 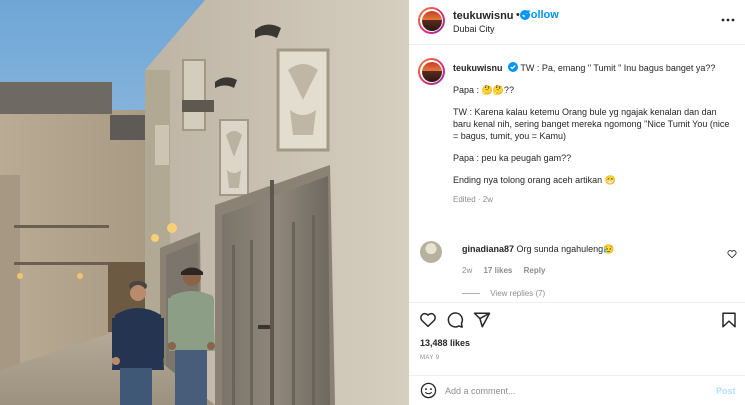 I want to click on caption-username: teukuwisnu, so click(x=478, y=68).